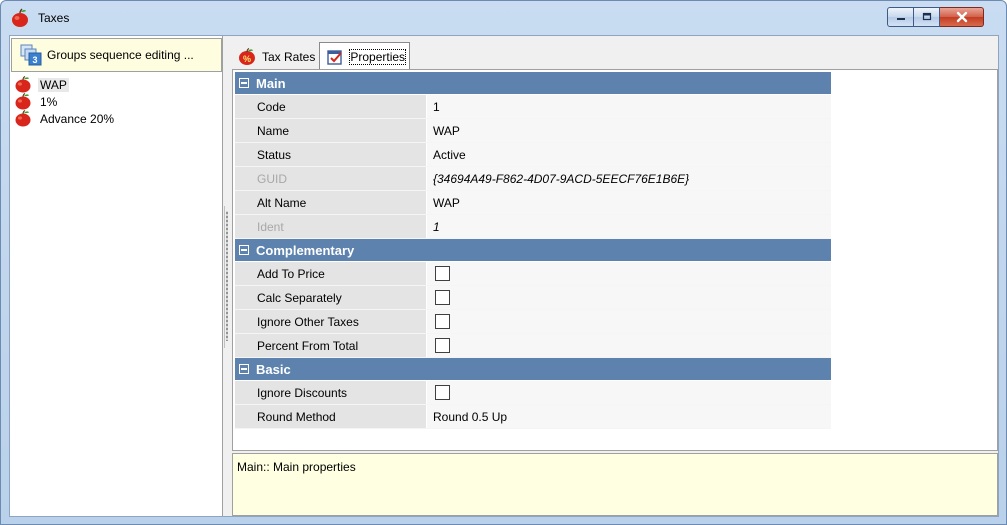 The width and height of the screenshot is (1007, 525). I want to click on property-row-code: Code 1, so click(533, 107).